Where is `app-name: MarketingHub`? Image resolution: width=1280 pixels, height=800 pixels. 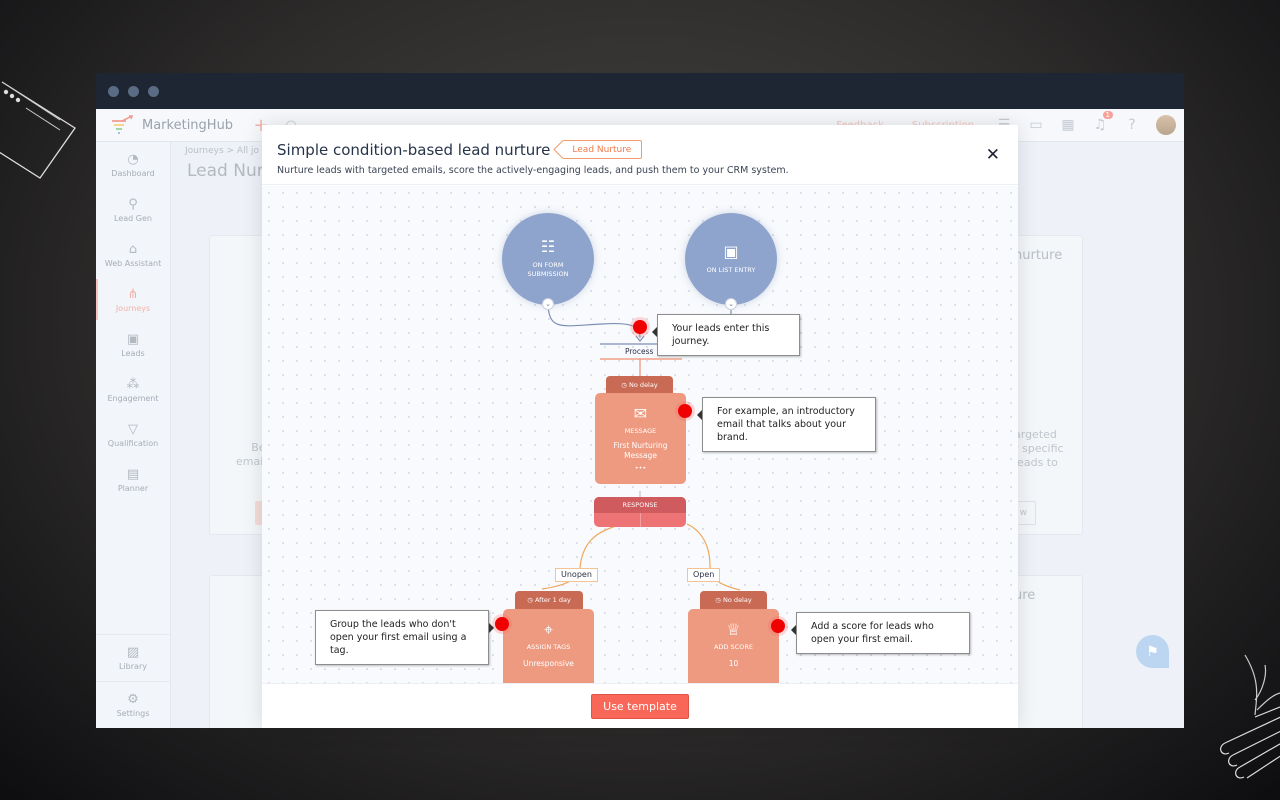 app-name: MarketingHub is located at coordinates (188, 125).